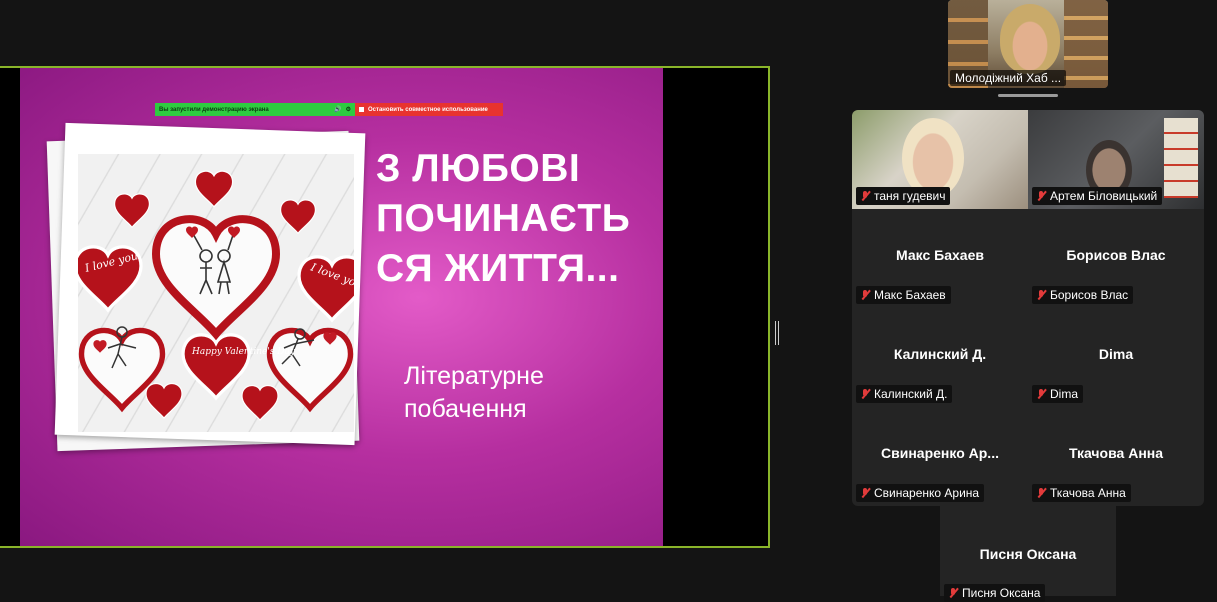  What do you see at coordinates (1116, 255) in the screenshot?
I see `participant-display-name: Борисов Влас` at bounding box center [1116, 255].